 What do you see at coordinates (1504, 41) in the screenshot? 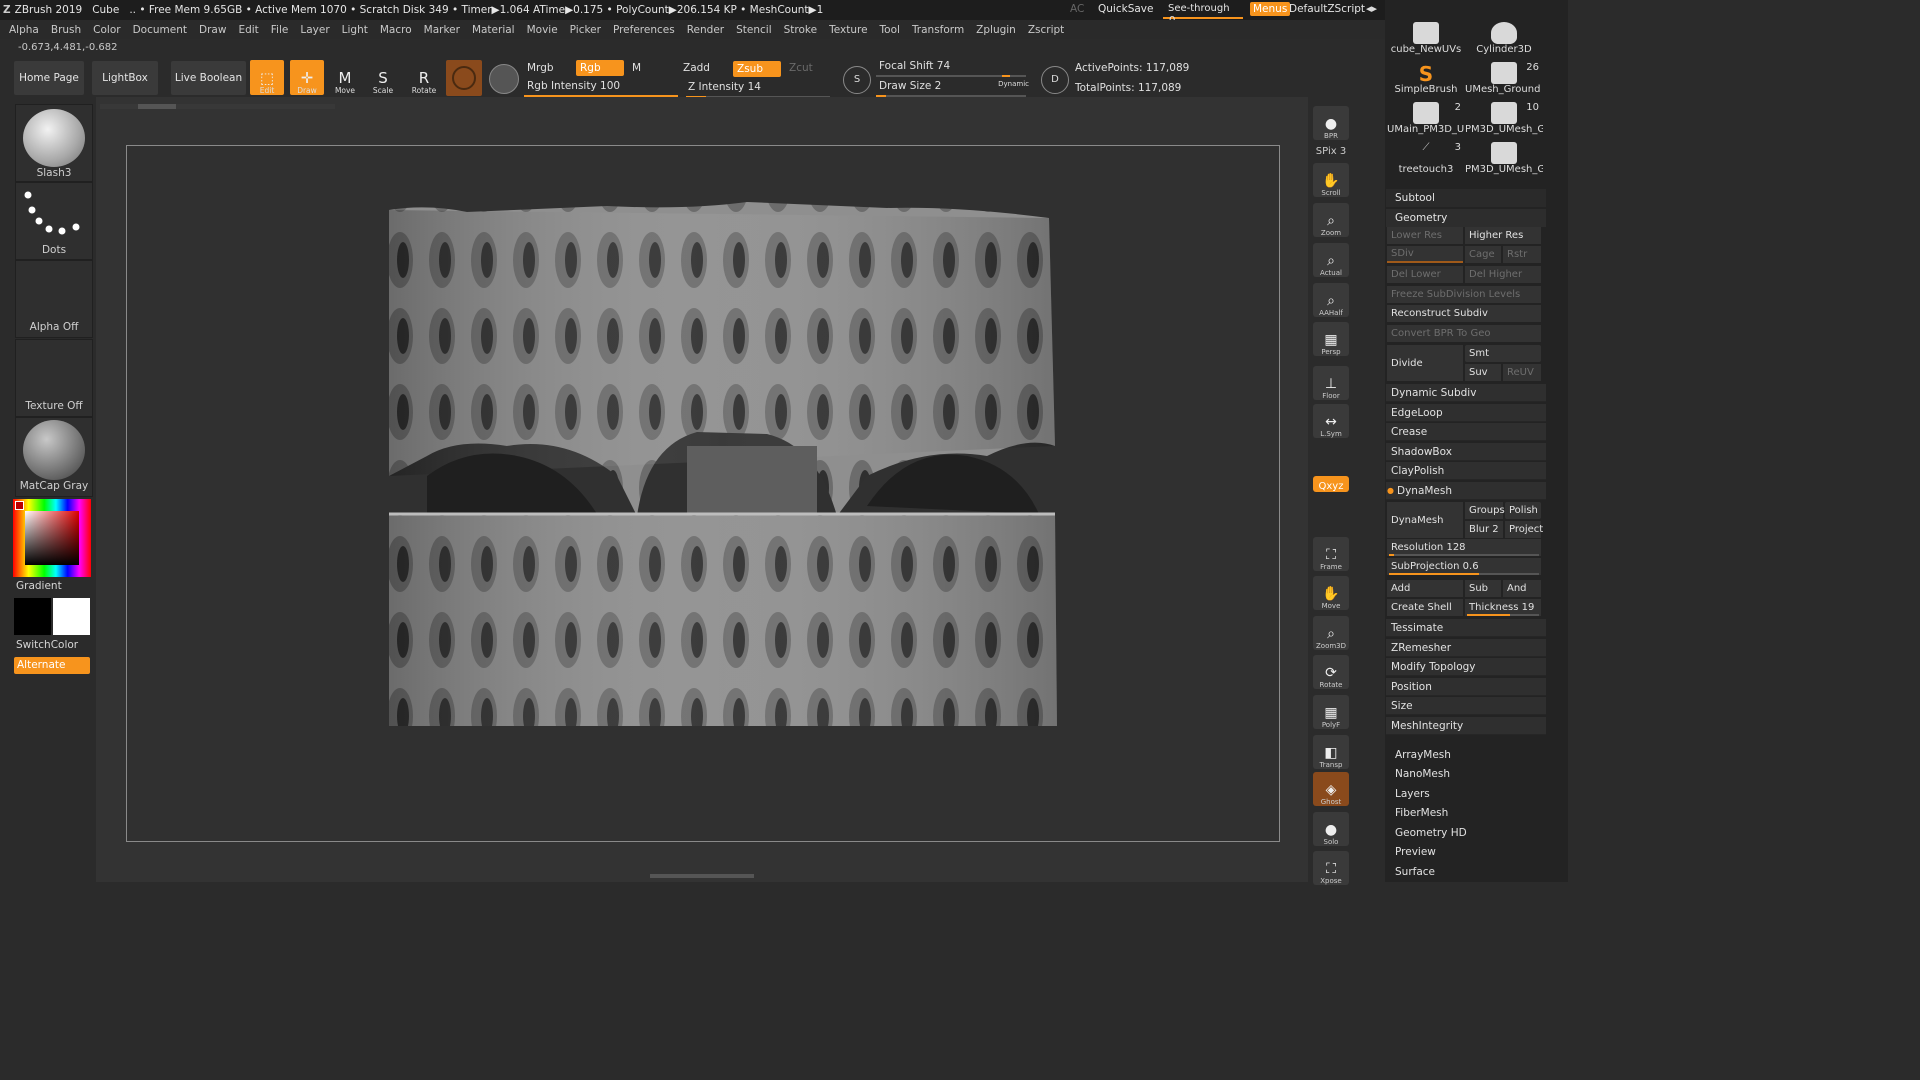
I see `tool-thumbnail: Cylinder3D` at bounding box center [1504, 41].